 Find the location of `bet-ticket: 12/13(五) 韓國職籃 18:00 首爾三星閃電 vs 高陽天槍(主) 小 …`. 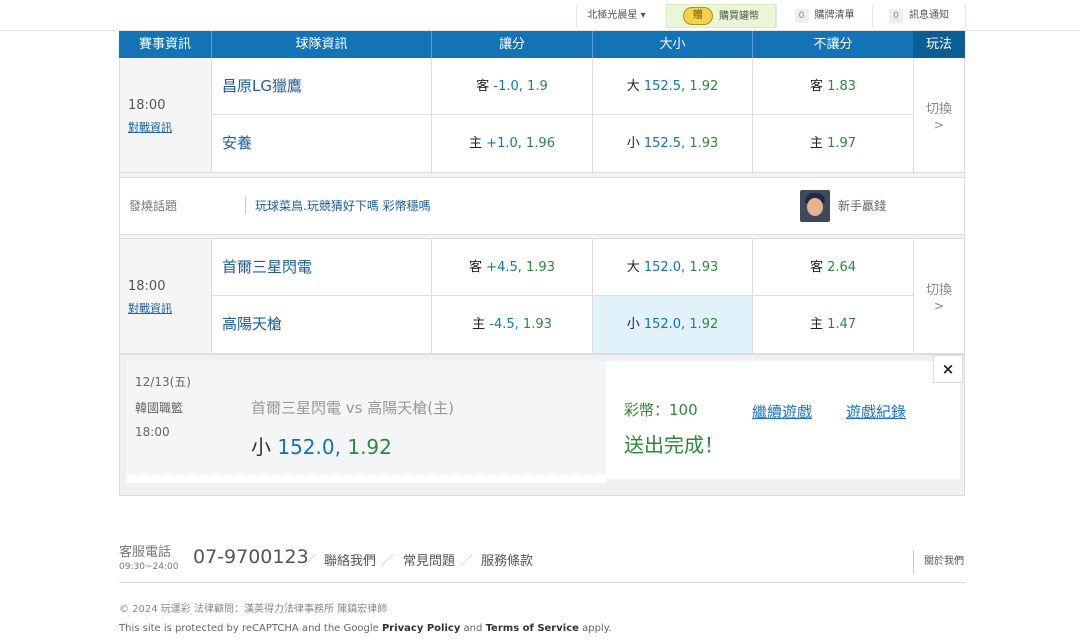

bet-ticket: 12/13(五) 韓國職籃 18:00 首爾三星閃電 vs 高陽天槍(主) 小 … is located at coordinates (366, 420).